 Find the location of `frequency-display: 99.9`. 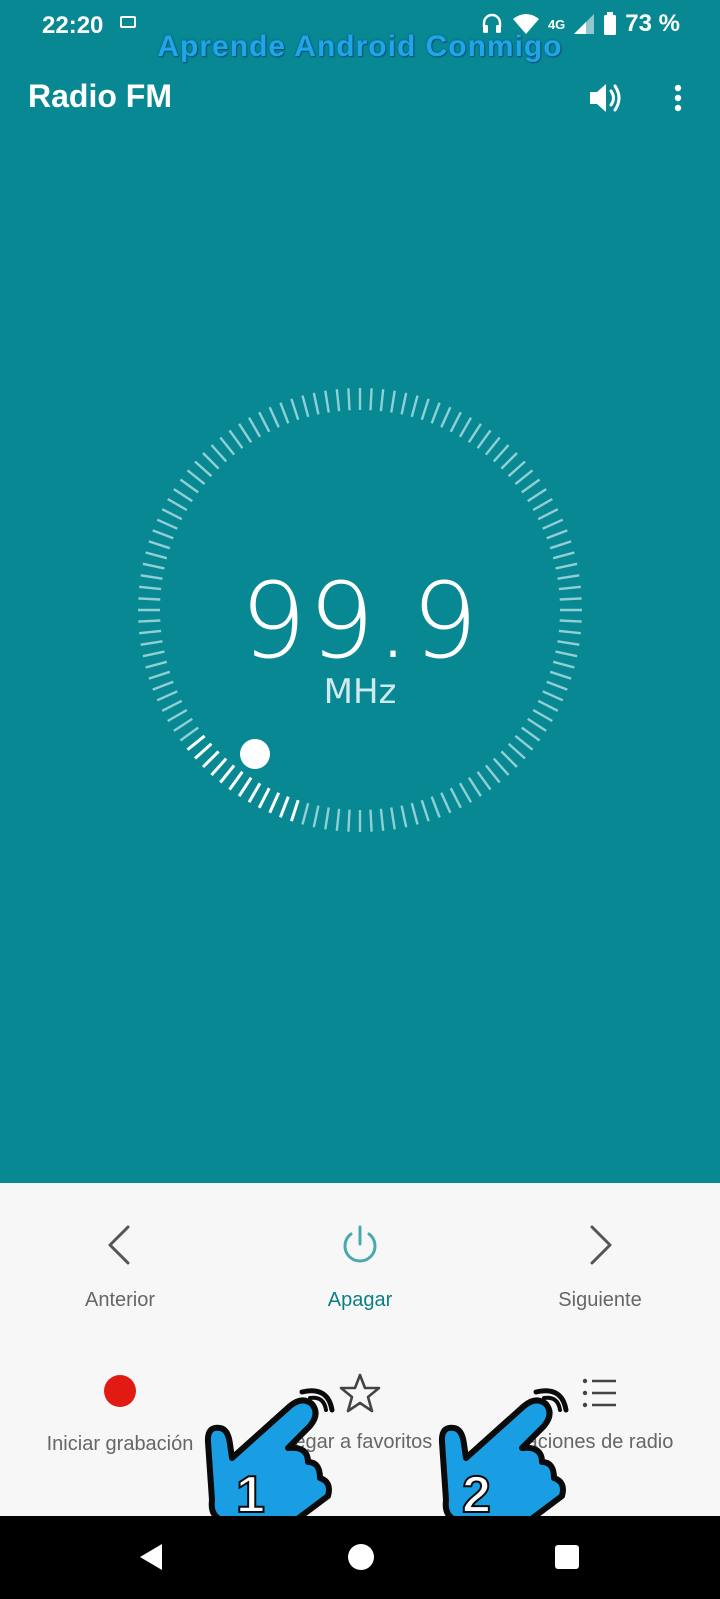

frequency-display: 99.9 is located at coordinates (360, 621).